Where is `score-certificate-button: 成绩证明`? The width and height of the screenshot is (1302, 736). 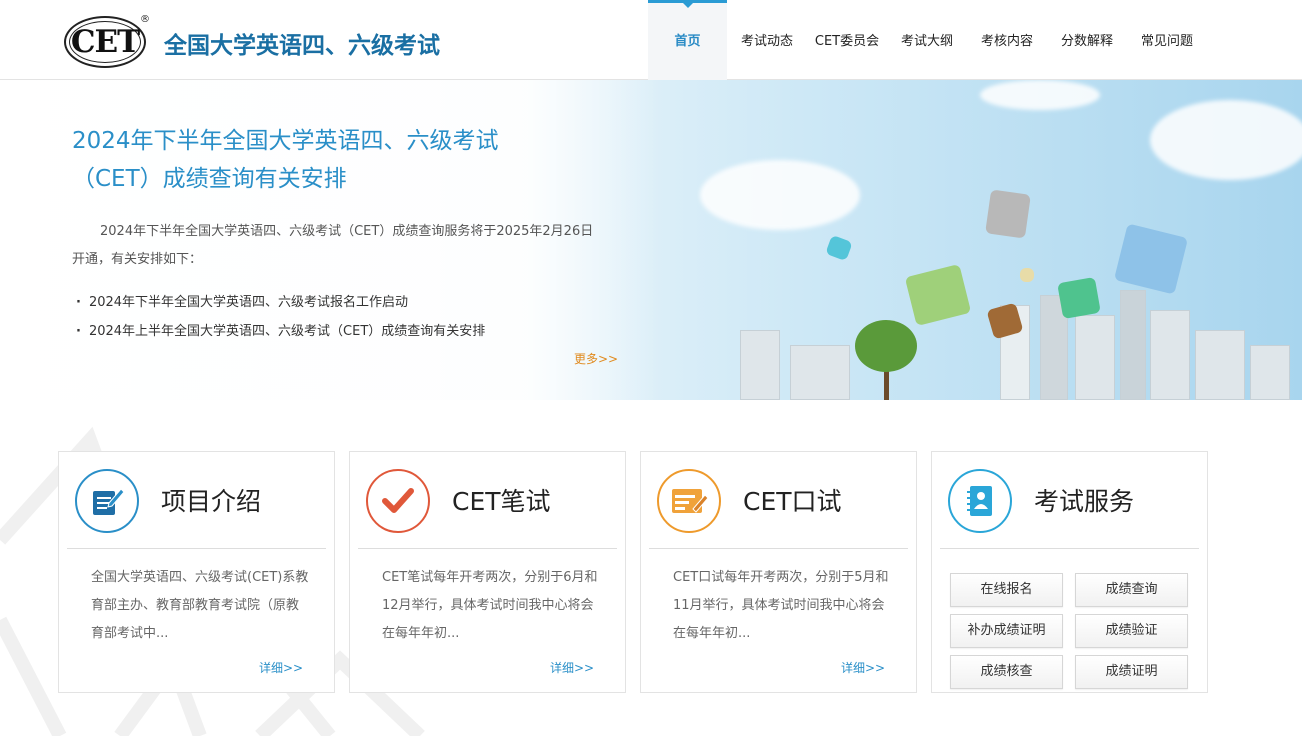
score-certificate-button: 成绩证明 is located at coordinates (1131, 672).